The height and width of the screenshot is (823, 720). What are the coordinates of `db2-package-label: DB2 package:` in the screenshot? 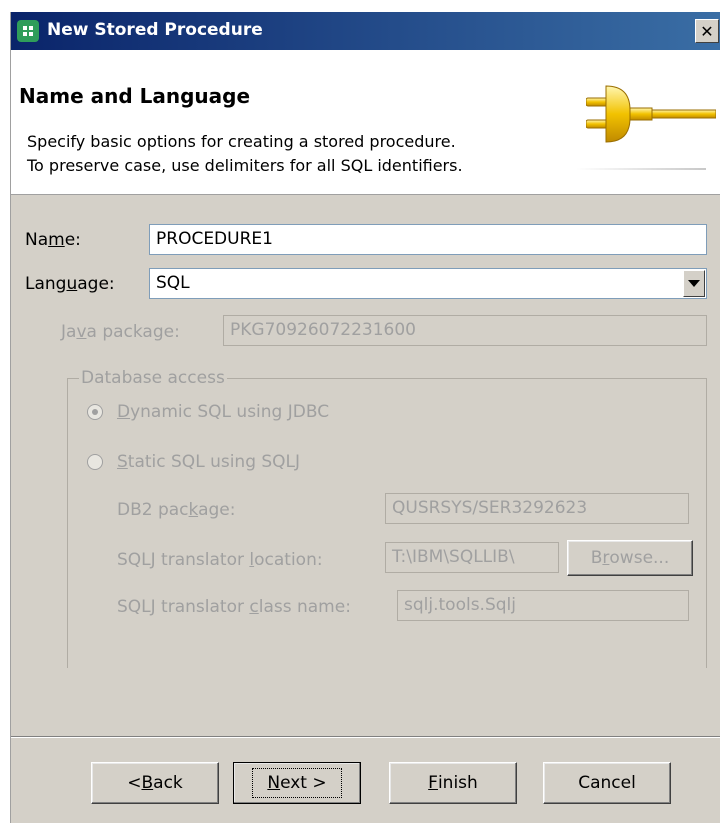 It's located at (176, 510).